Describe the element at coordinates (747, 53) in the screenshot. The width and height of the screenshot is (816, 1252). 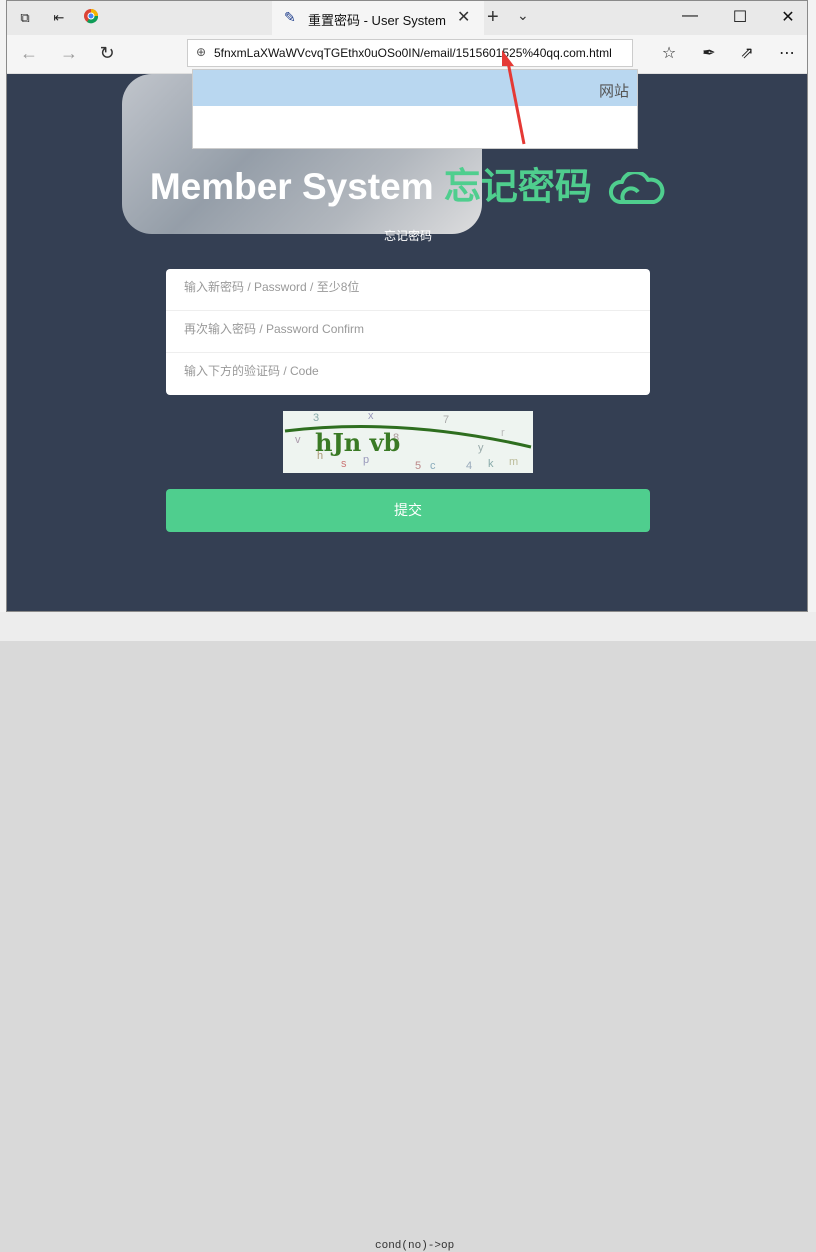
I see `share-icon: ⇗` at that location.